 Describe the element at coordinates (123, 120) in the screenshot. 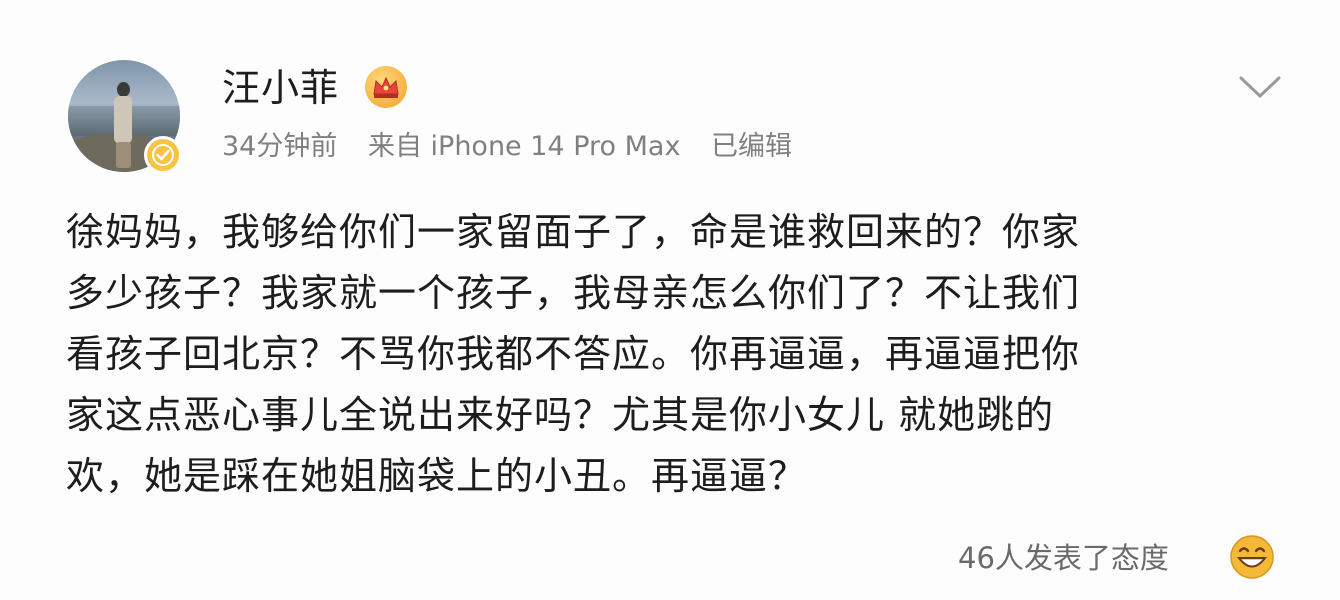

I see `avatar-person-body` at that location.